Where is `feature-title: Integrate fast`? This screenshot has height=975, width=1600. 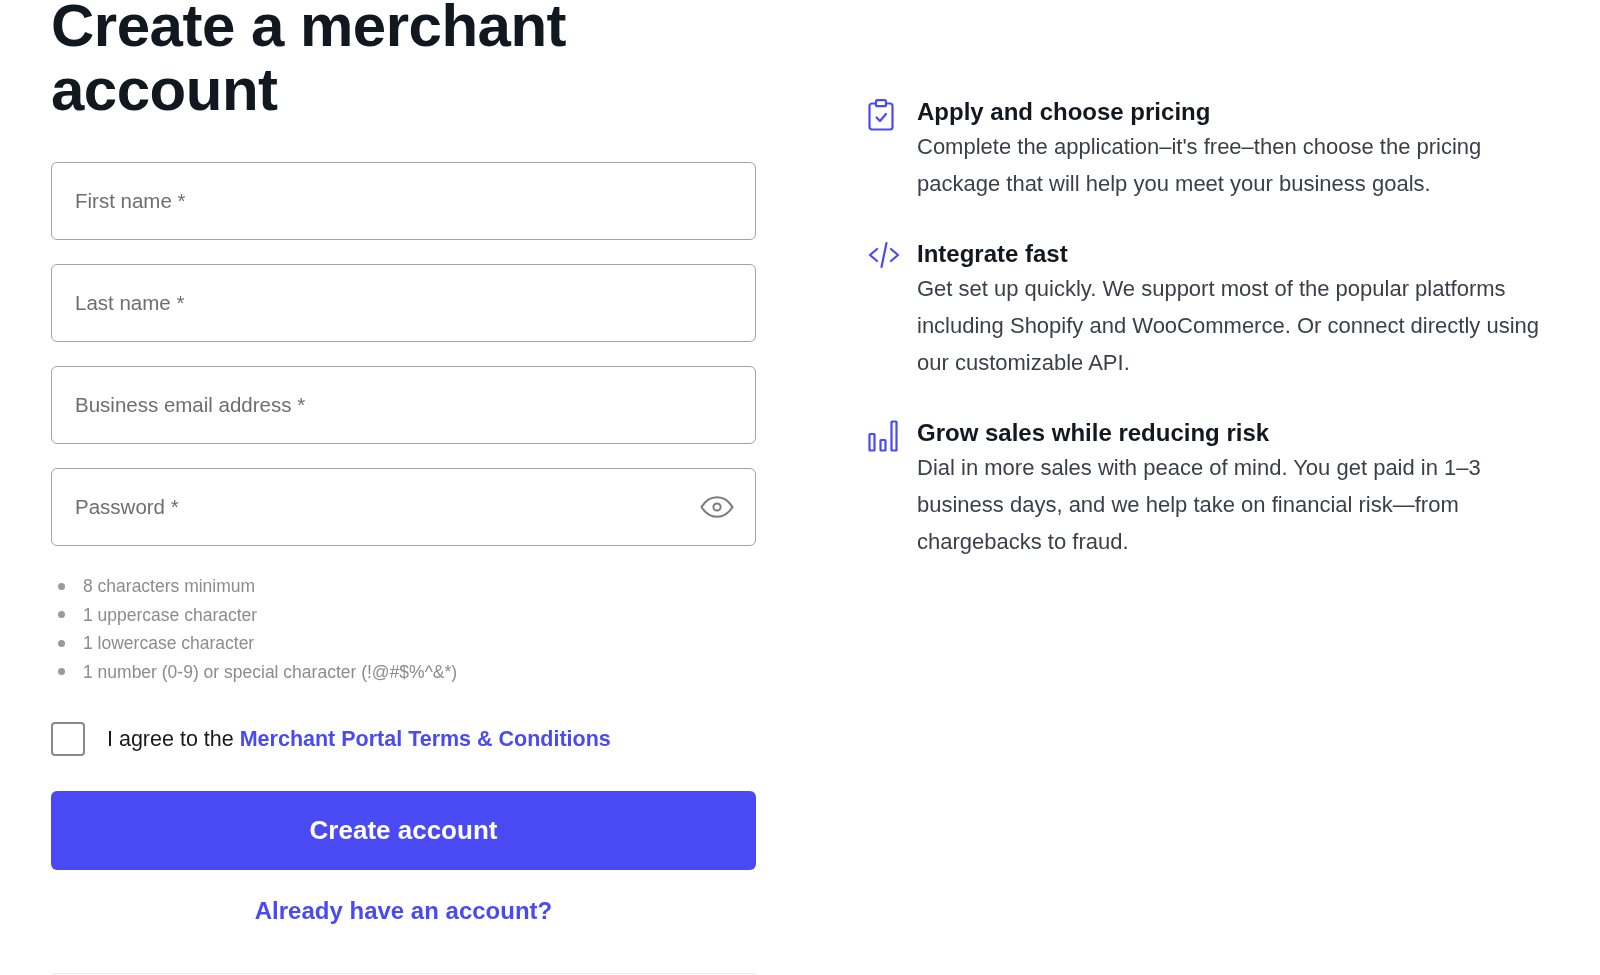 feature-title: Integrate fast is located at coordinates (993, 254).